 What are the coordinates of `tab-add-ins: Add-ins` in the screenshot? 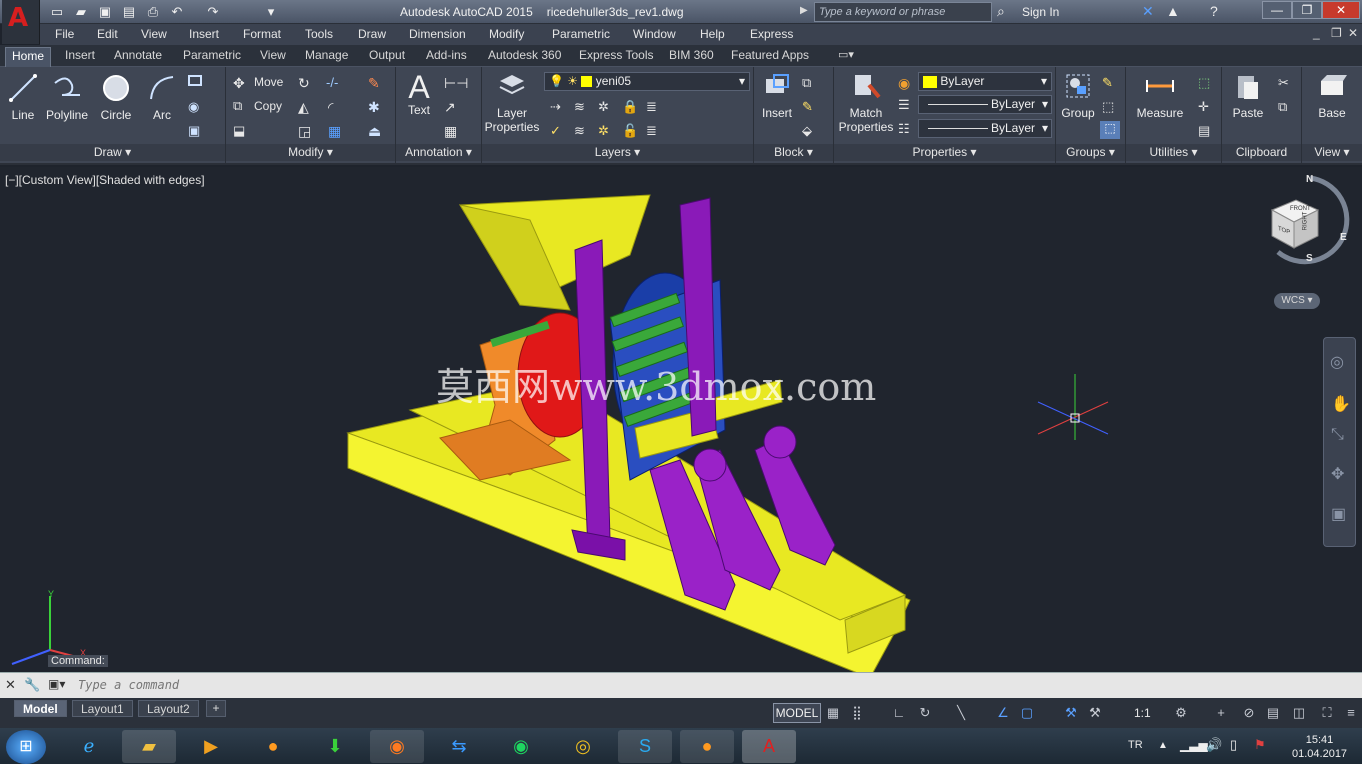 It's located at (446, 55).